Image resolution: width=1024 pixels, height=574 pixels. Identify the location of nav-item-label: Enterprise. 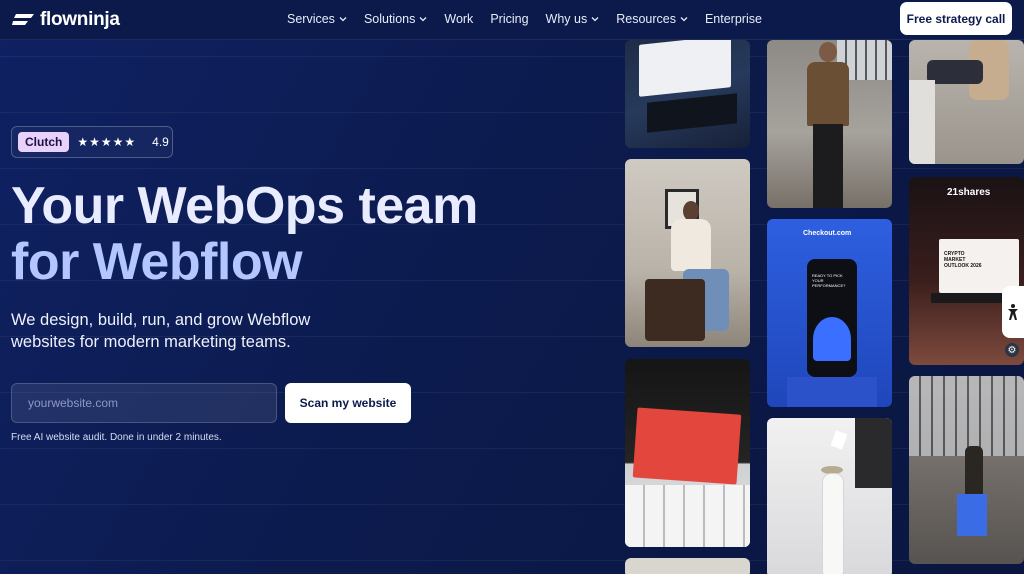
(733, 19).